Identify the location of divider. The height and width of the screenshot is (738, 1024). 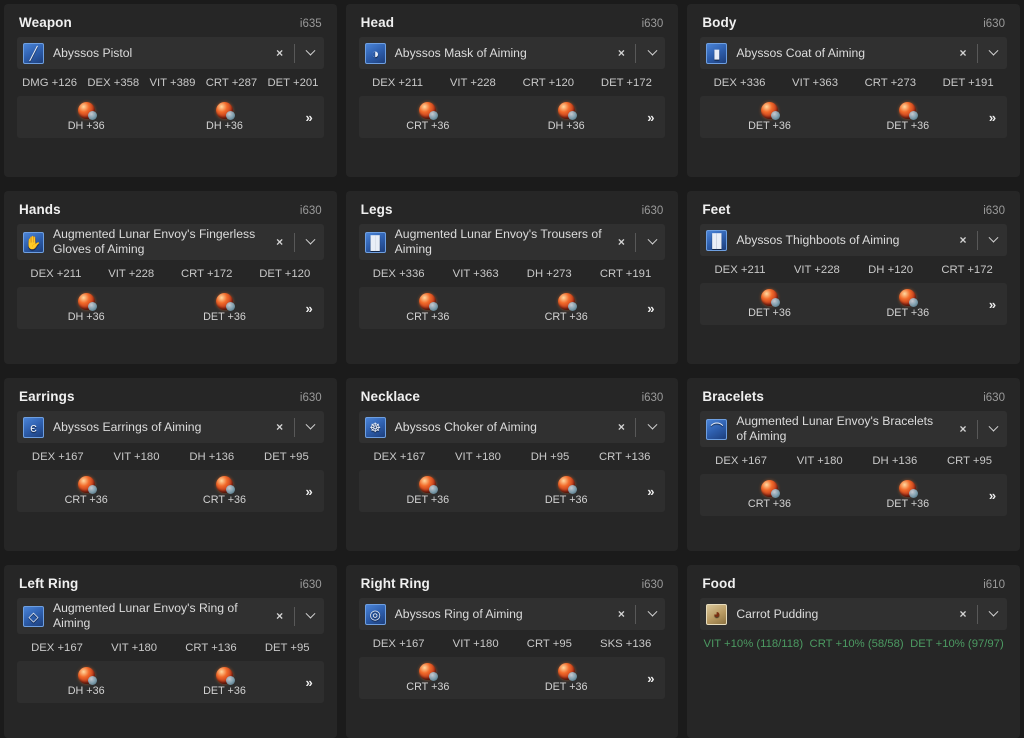
(294, 53).